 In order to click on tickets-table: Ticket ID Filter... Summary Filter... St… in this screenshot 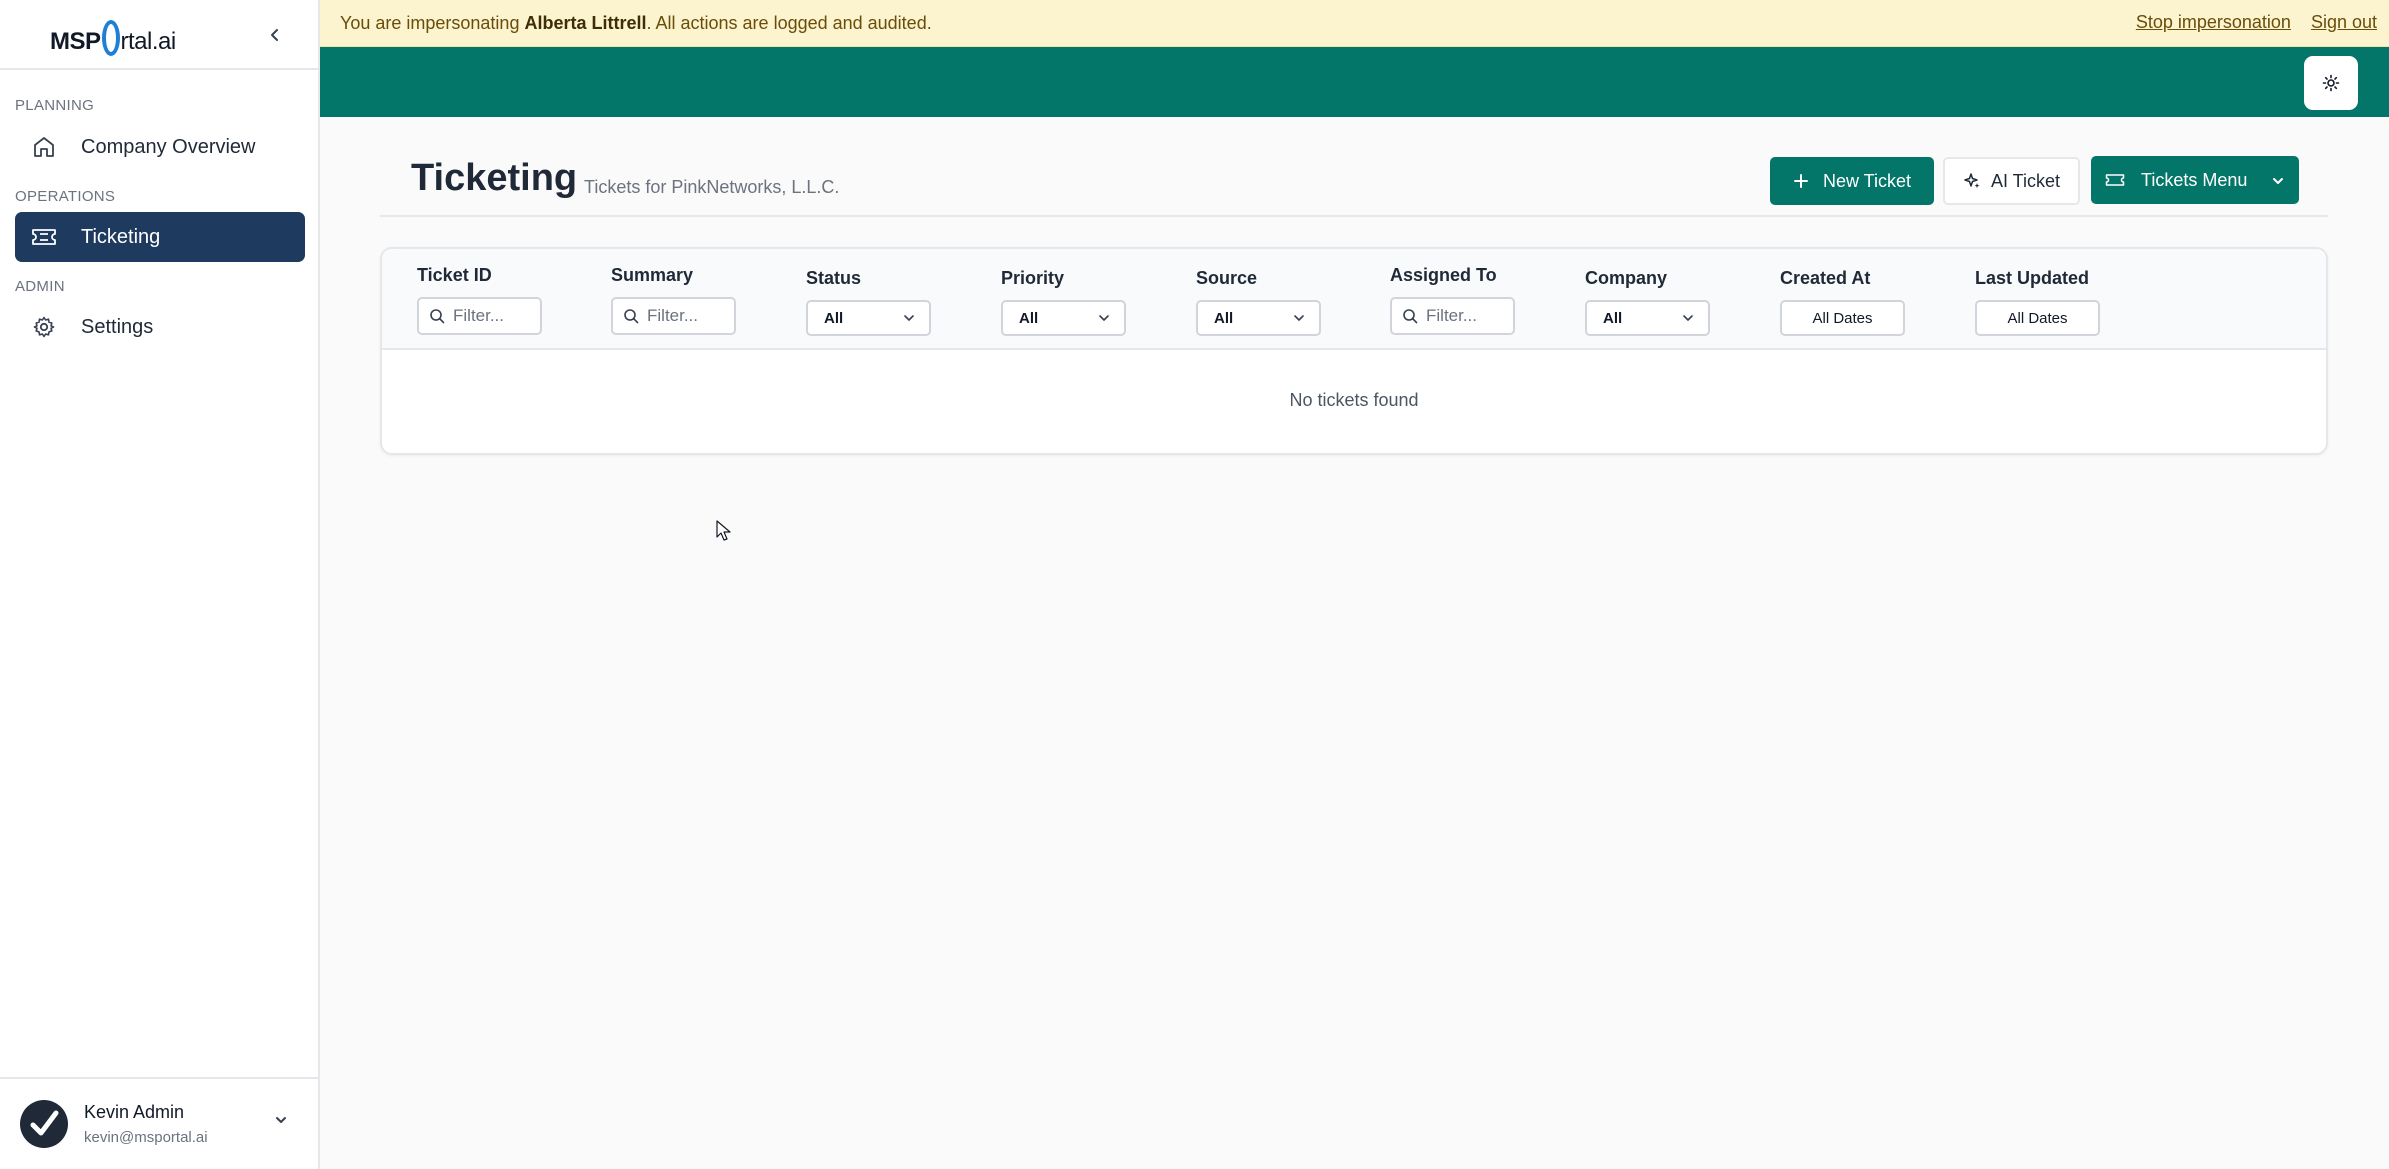, I will do `click(1354, 351)`.